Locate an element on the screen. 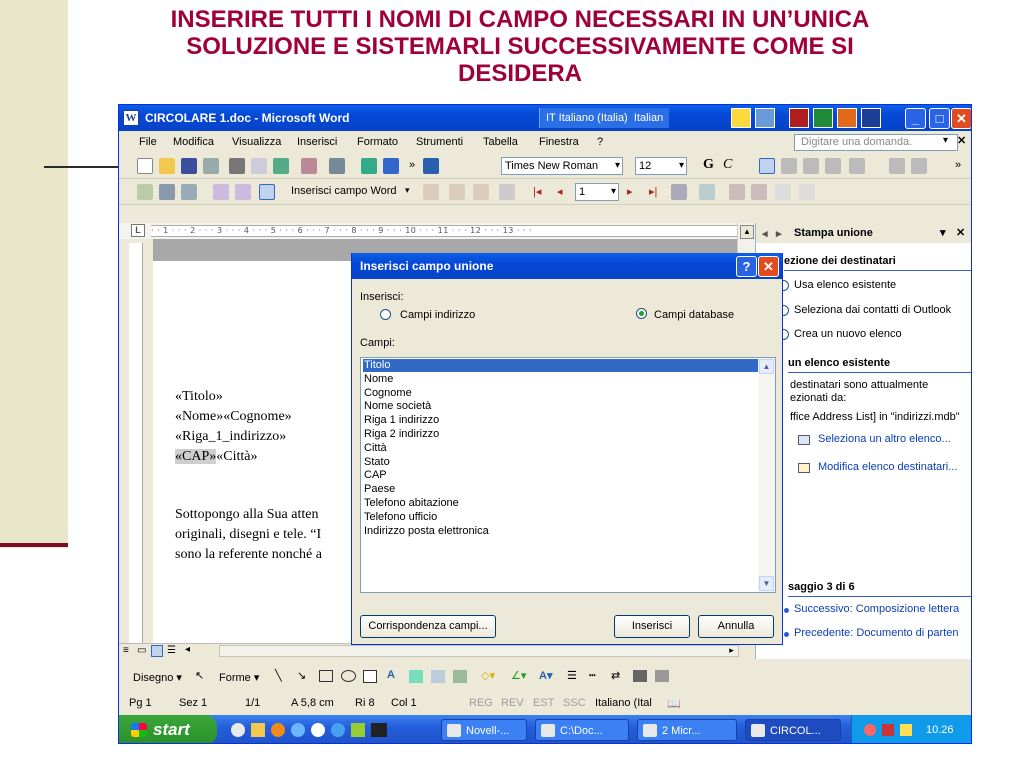 This screenshot has width=1024, height=768. vertical-ruler is located at coordinates (136, 444).